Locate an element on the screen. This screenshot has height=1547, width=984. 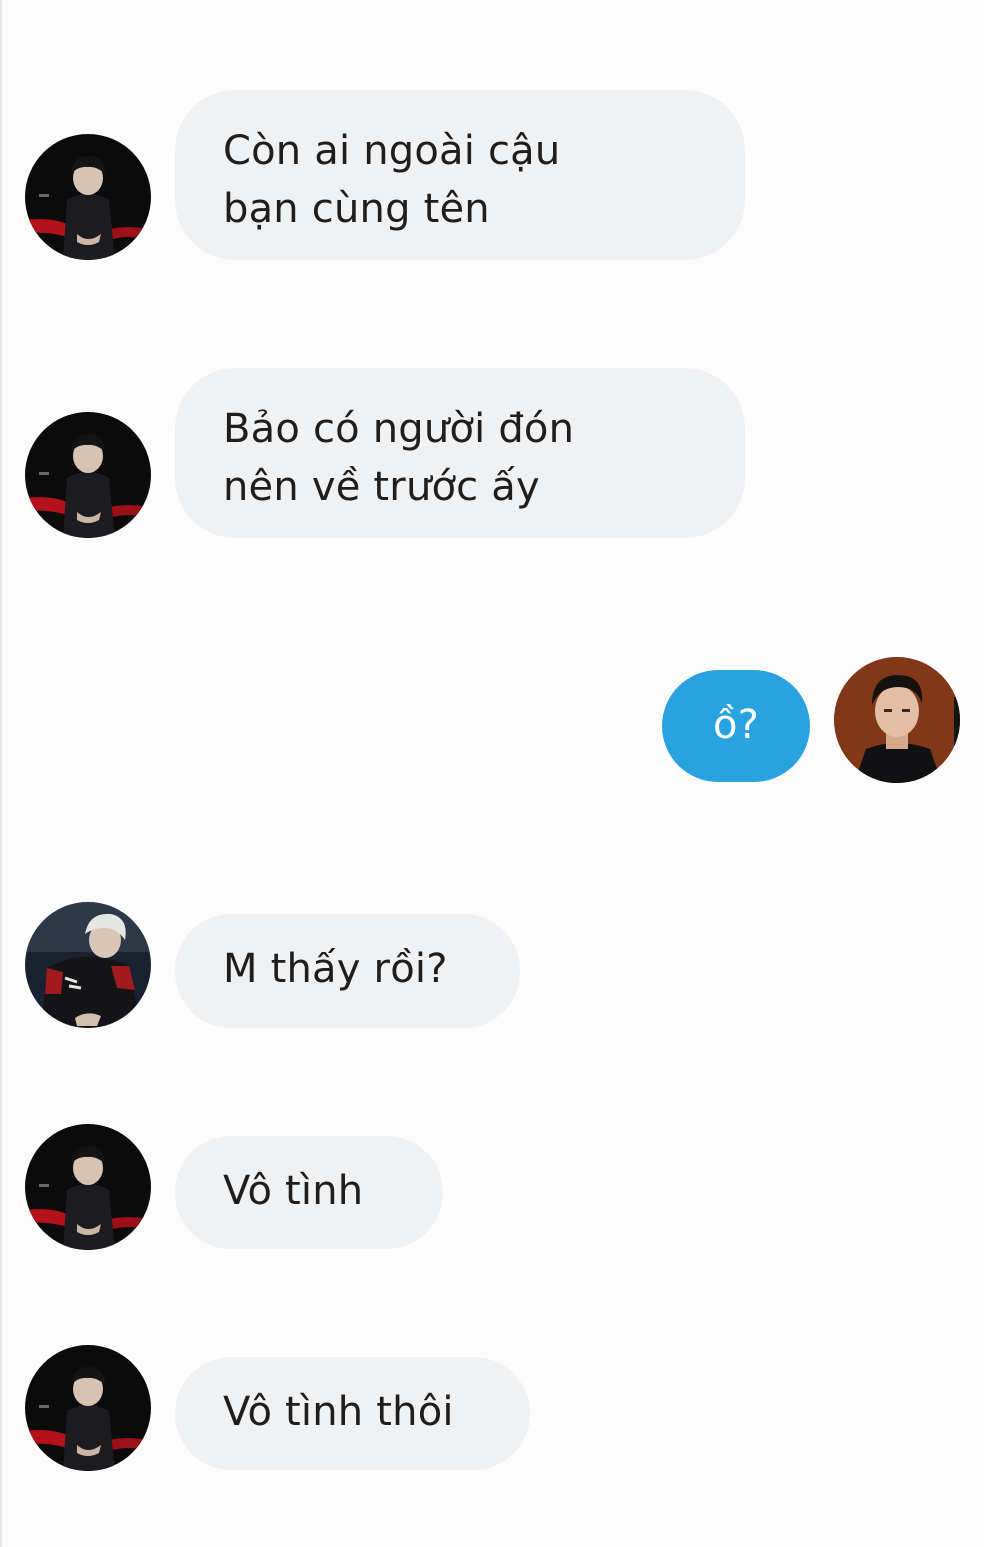
incoming-message-bubble: Vô tình is located at coordinates (309, 1192).